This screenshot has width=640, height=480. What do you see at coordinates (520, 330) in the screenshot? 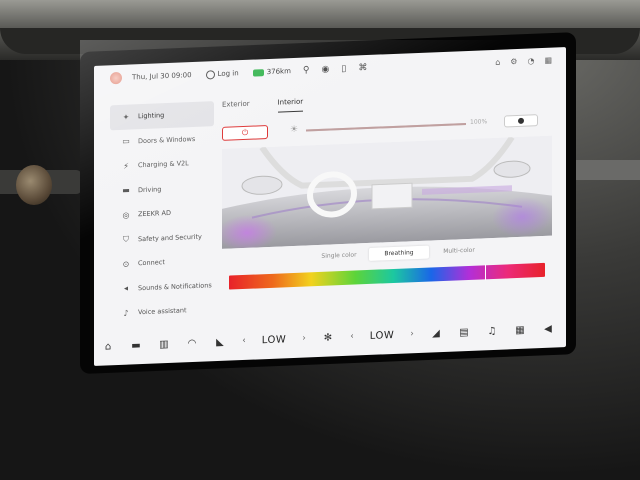
I see `apps-icon: ▦` at bounding box center [520, 330].